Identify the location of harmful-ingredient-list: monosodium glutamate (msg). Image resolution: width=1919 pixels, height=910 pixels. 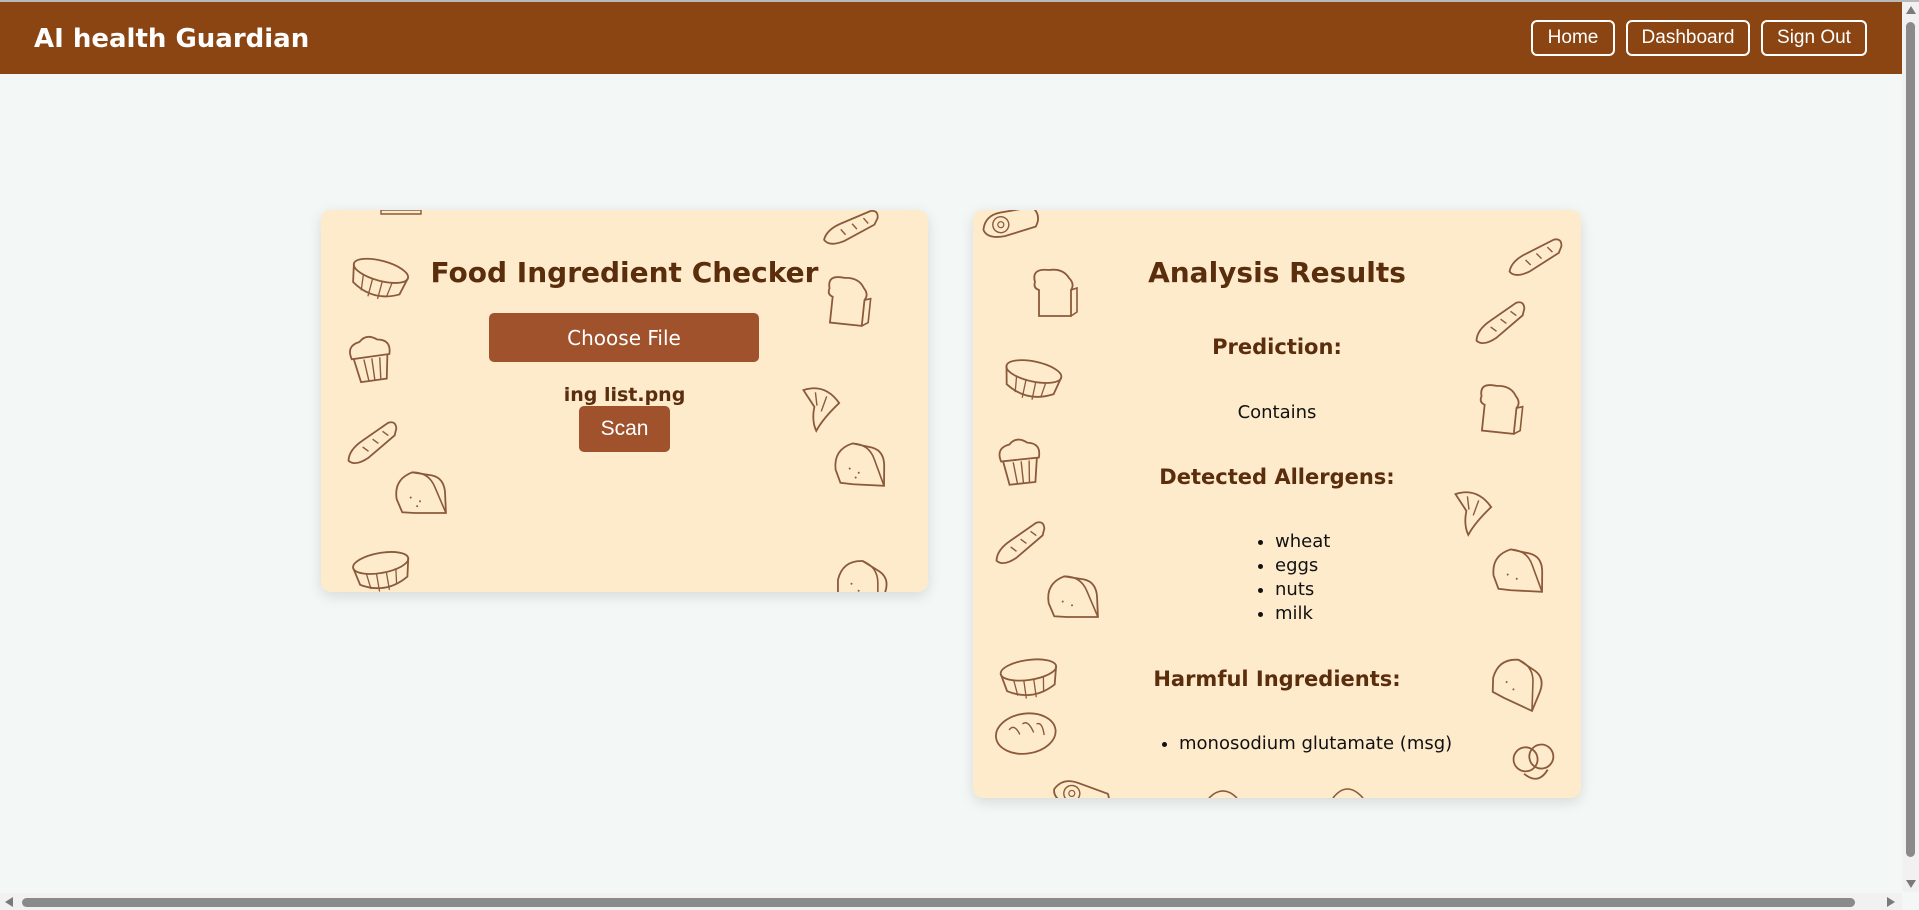
(1305, 744).